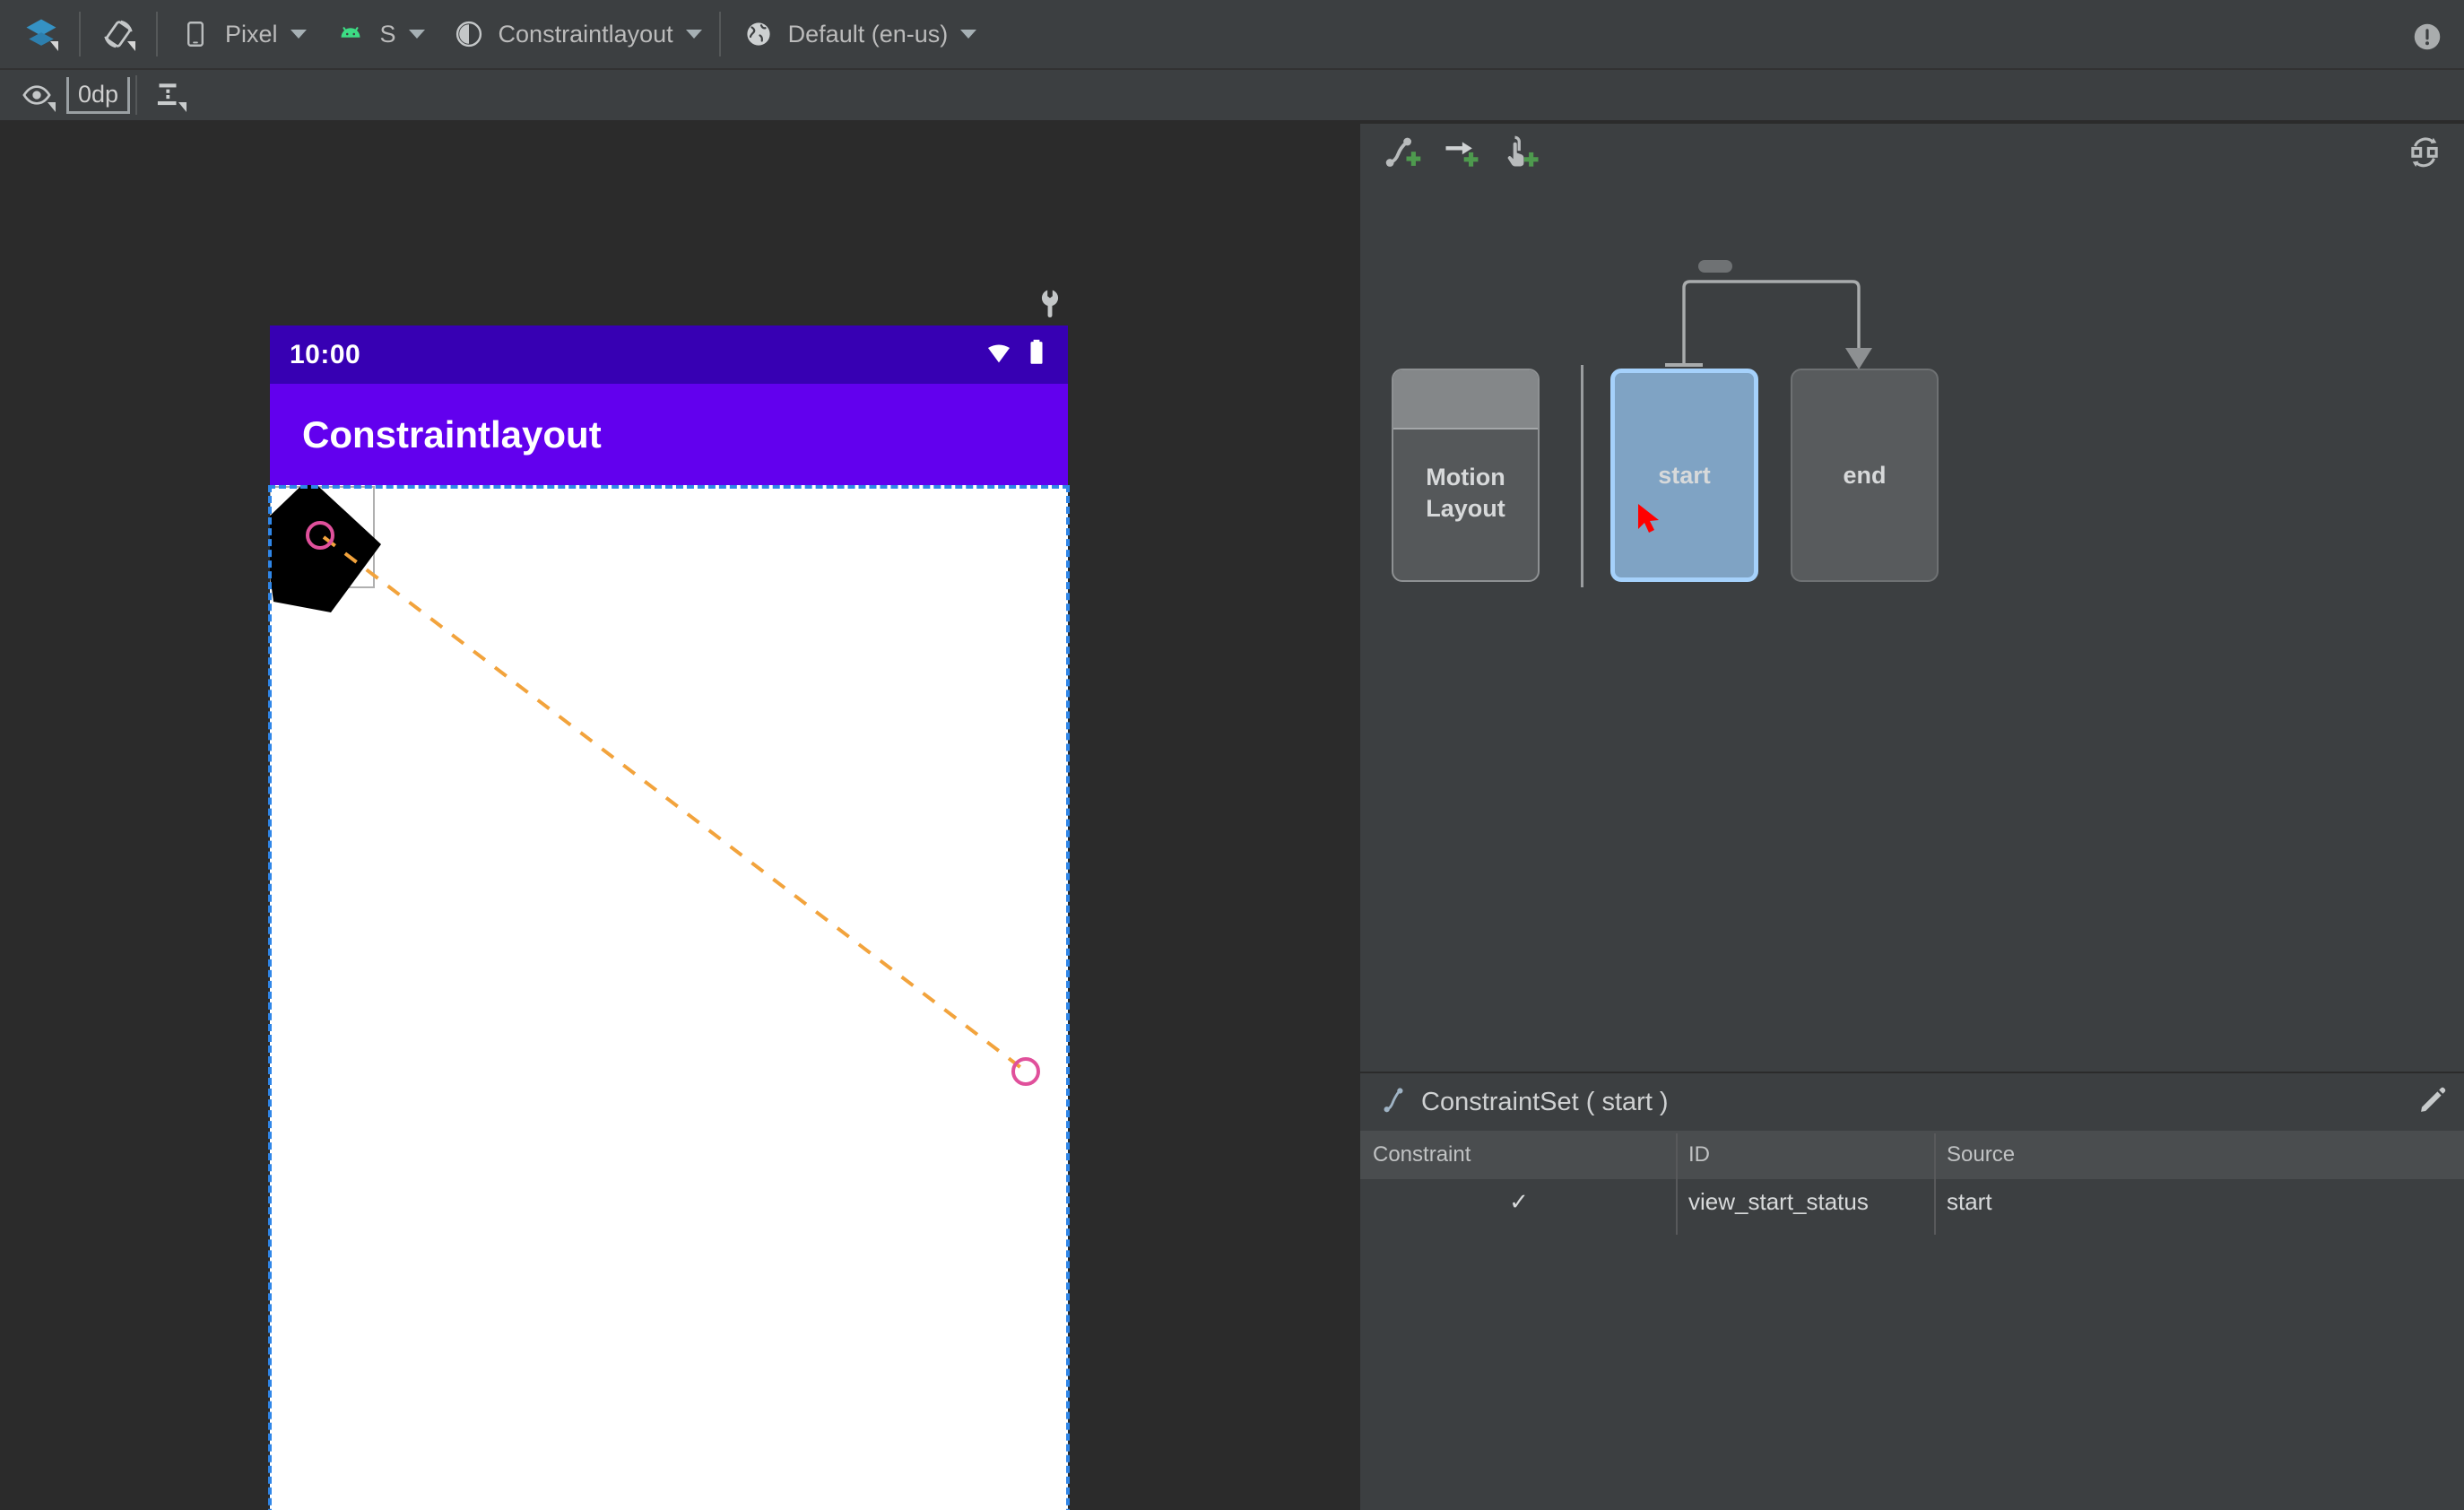  Describe the element at coordinates (1545, 1101) in the screenshot. I see `constraintset-title: ConstraintSet ( start )` at that location.